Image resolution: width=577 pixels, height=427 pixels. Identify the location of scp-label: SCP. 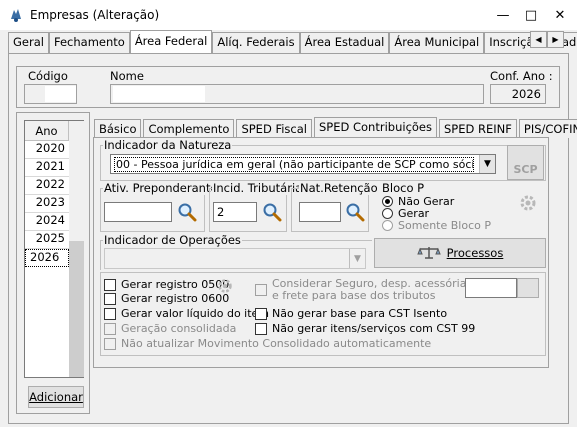
(525, 169).